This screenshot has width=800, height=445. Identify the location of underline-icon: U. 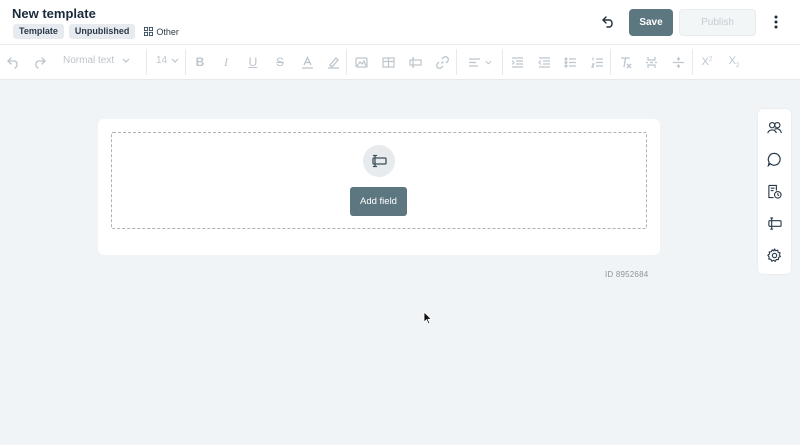
(253, 62).